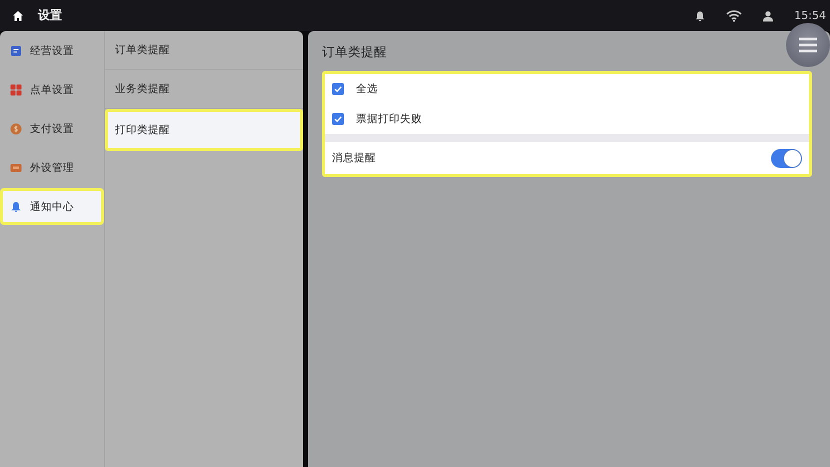 This screenshot has width=830, height=467. I want to click on coin-icon, so click(16, 128).